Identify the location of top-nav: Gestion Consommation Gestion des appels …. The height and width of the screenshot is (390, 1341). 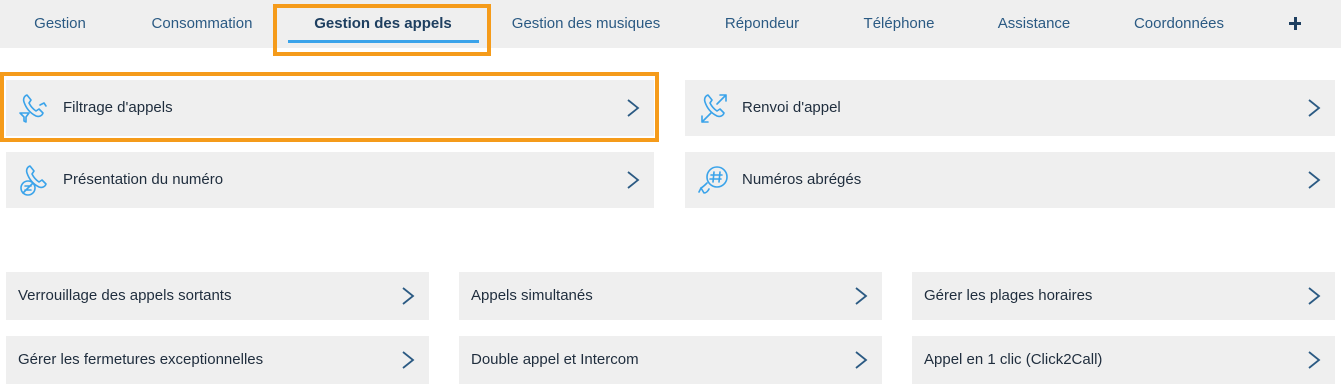
(670, 24).